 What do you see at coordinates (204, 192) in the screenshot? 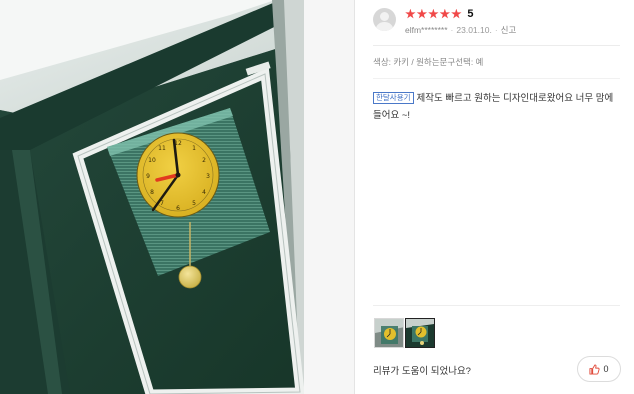
I see `svg-text: 4` at bounding box center [204, 192].